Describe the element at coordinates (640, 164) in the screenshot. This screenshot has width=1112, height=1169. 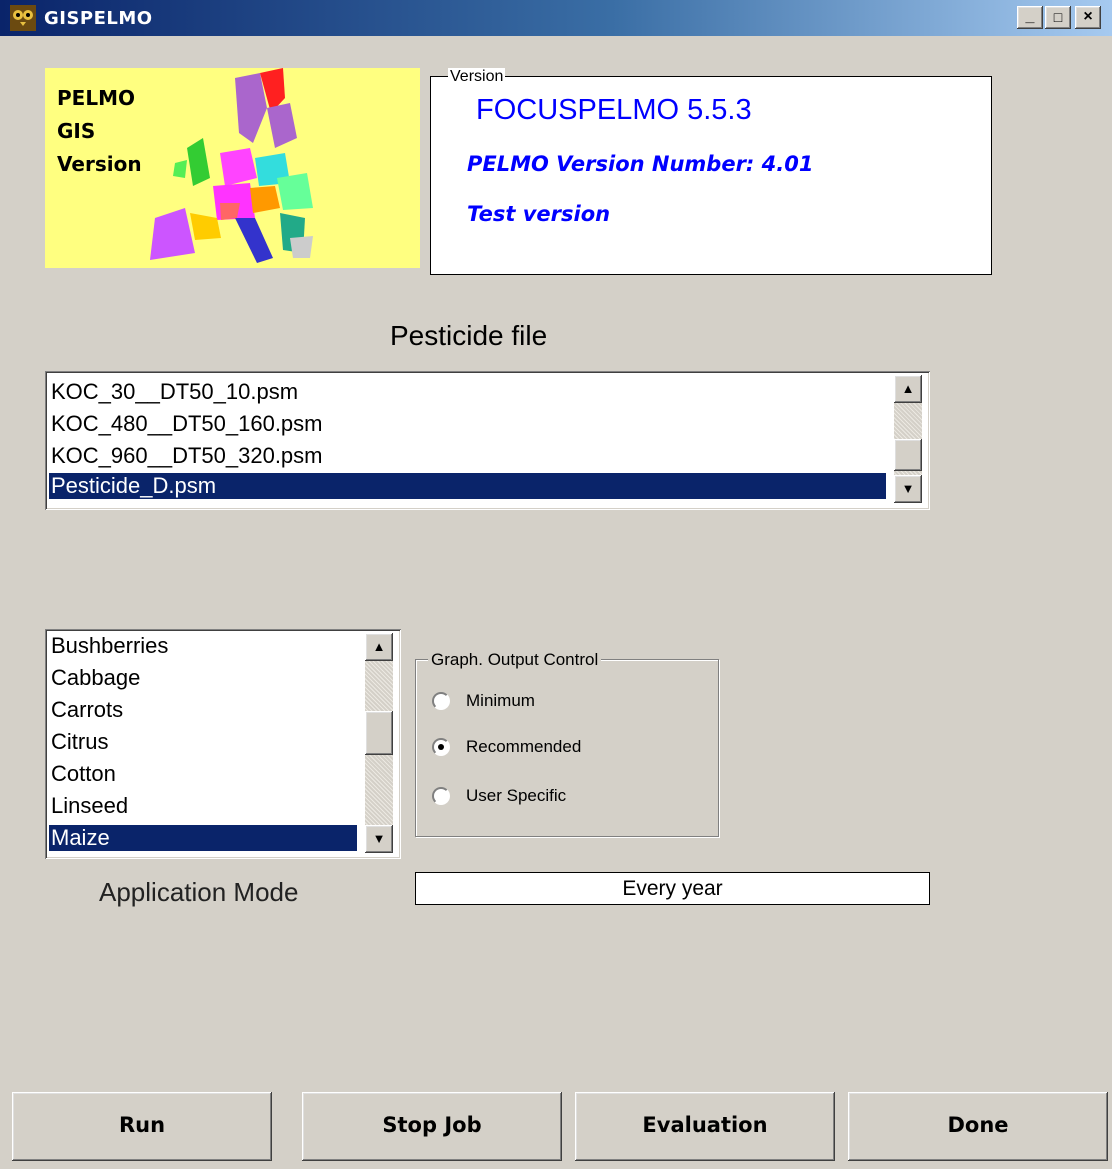
I see `pelmo-version-number: PELMO Version Number: 4.01` at that location.